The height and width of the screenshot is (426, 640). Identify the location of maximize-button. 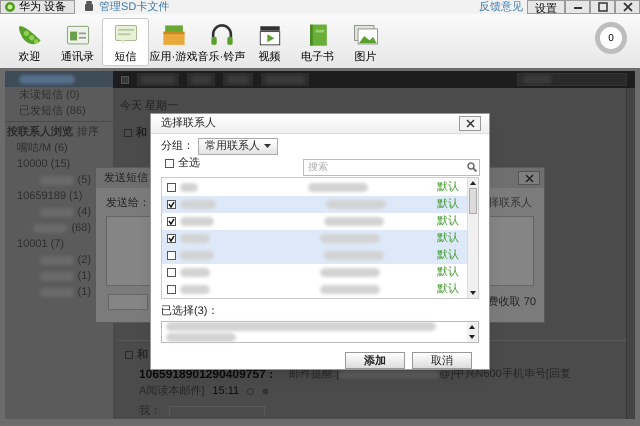
(602, 7).